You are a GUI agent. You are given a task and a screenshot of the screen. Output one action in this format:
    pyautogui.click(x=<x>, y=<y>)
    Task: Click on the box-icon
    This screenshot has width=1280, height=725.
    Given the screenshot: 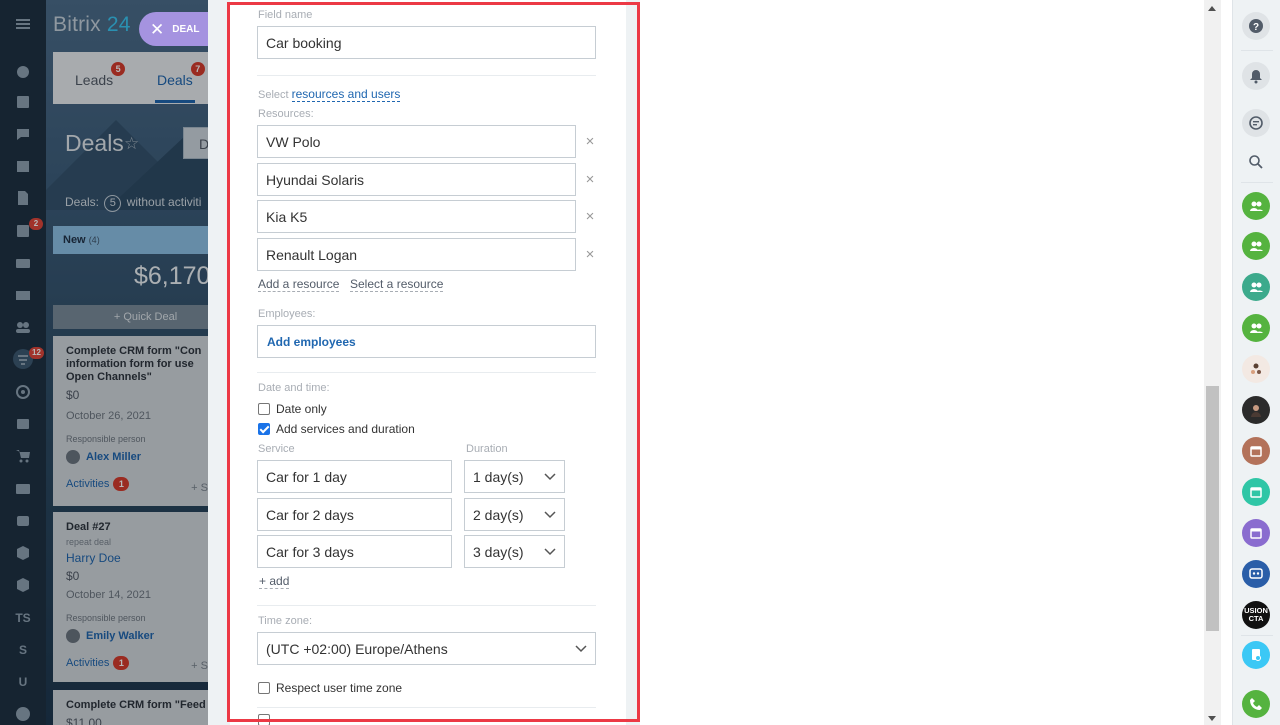 What is the action you would take?
    pyautogui.click(x=23, y=553)
    